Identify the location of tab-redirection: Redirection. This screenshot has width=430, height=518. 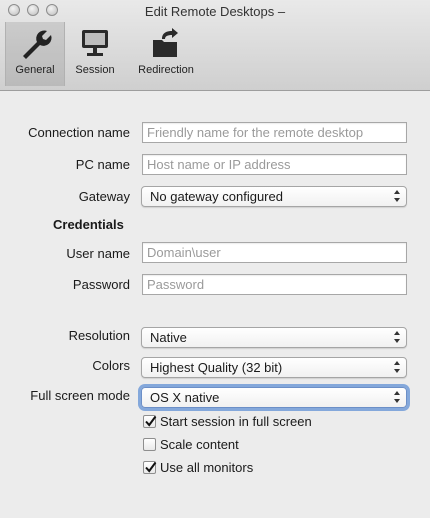
(166, 53).